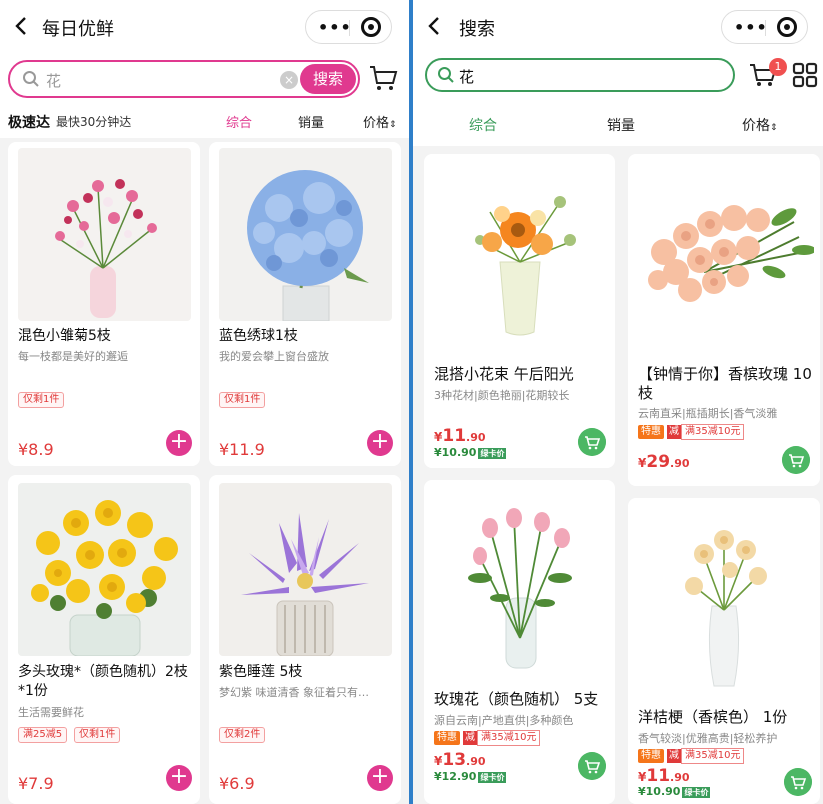 Image resolution: width=823 pixels, height=804 pixels. Describe the element at coordinates (504, 374) in the screenshot. I see `product-name: 混搭小花束 午后阳光` at that location.